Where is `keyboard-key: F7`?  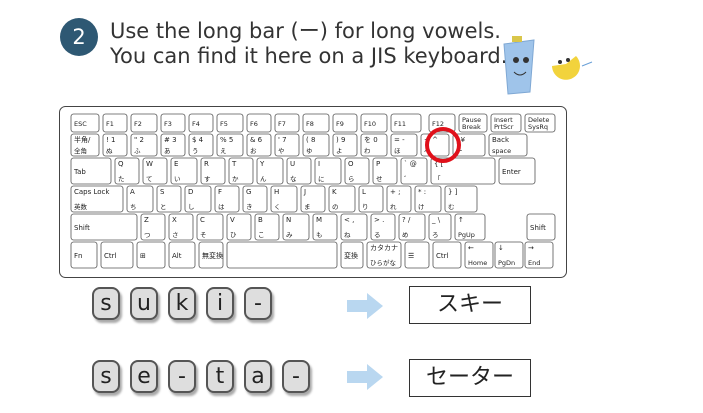 keyboard-key: F7 is located at coordinates (287, 123).